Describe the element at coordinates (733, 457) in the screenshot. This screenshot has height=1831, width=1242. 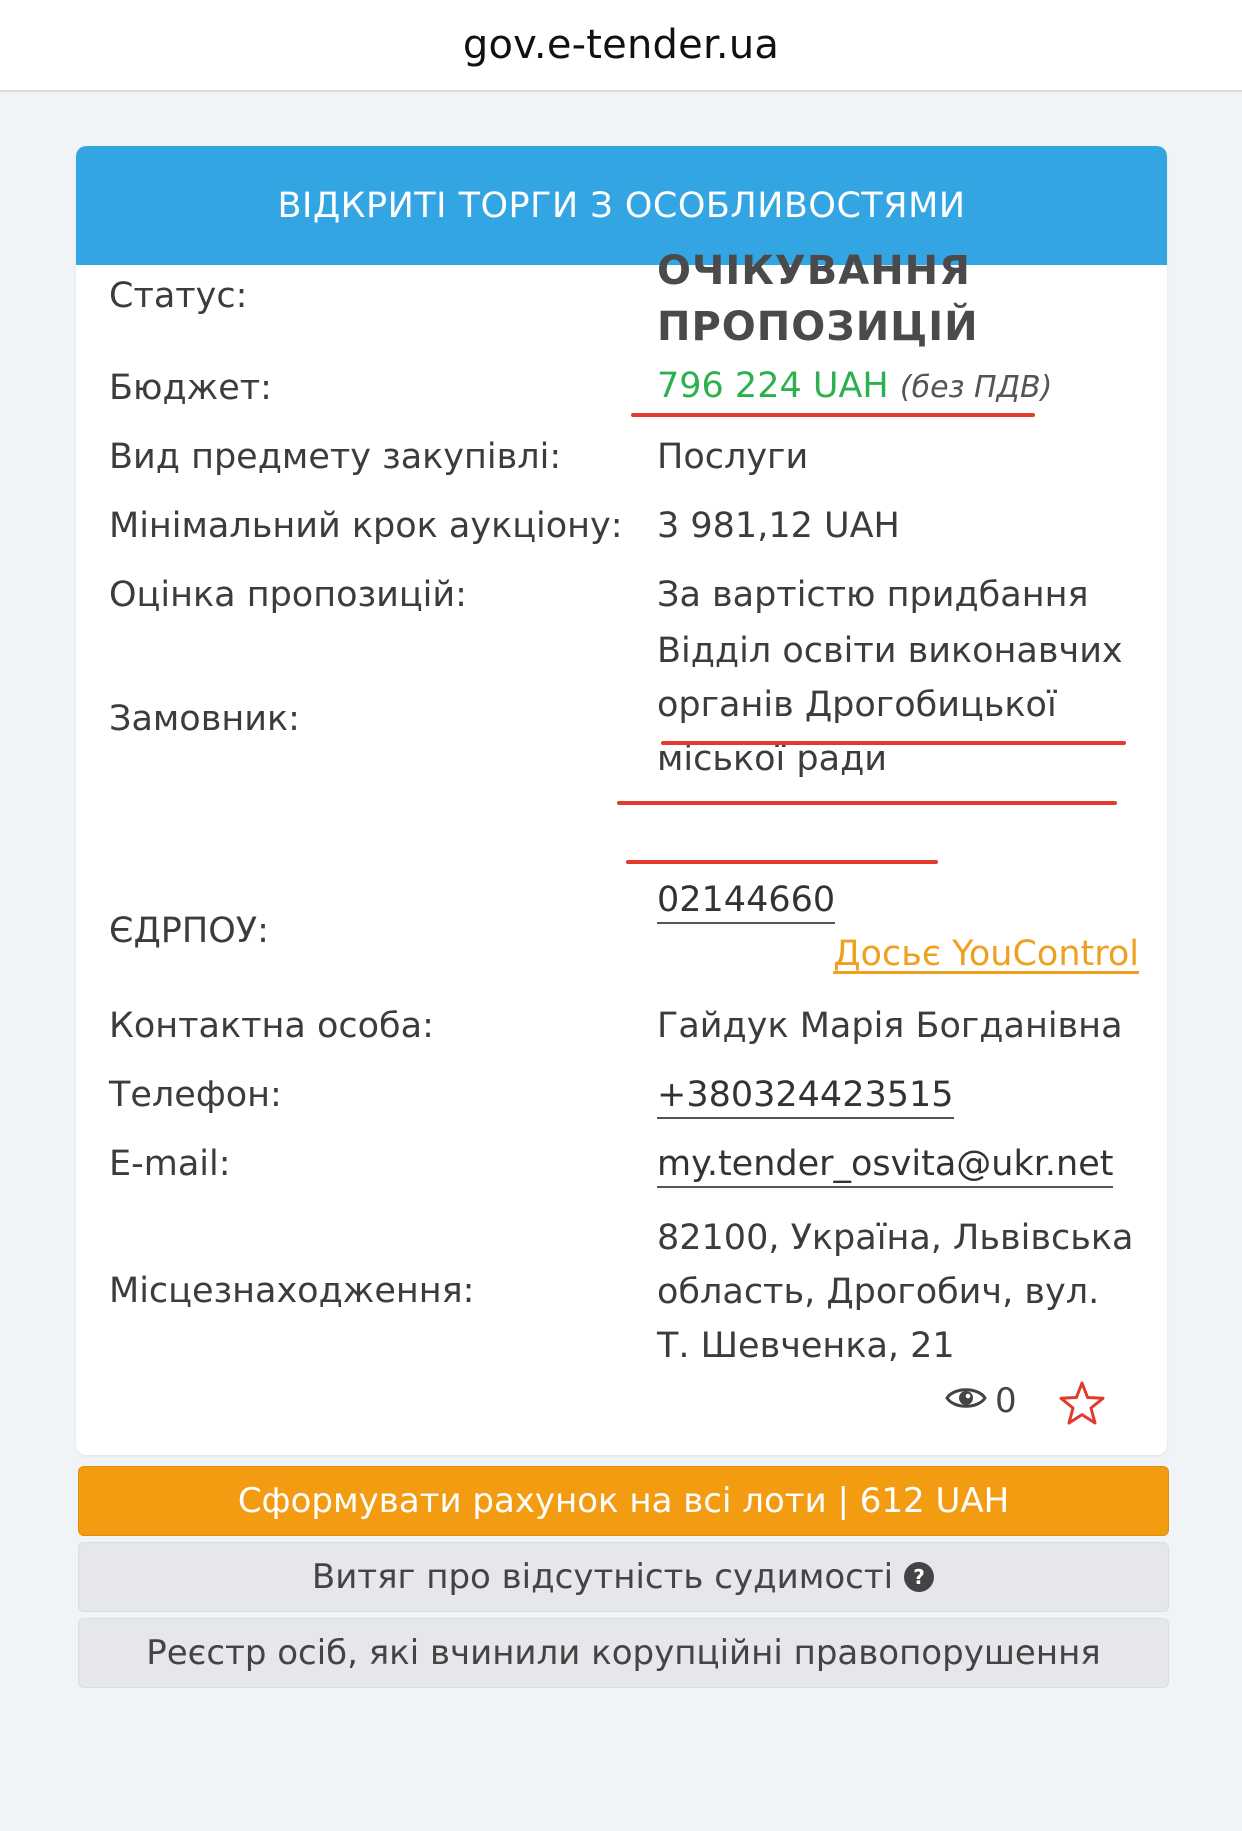
I see `subject-value: Послуги` at that location.